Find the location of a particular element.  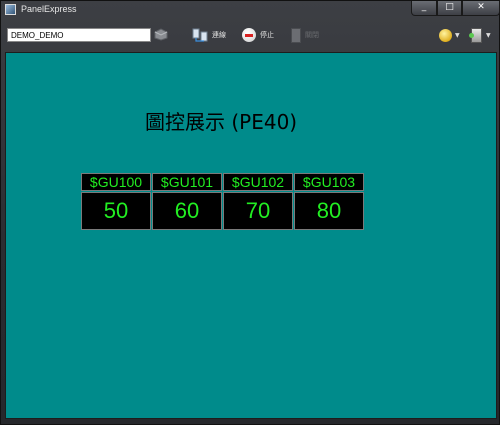

extra-button: 關閉 is located at coordinates (305, 35).